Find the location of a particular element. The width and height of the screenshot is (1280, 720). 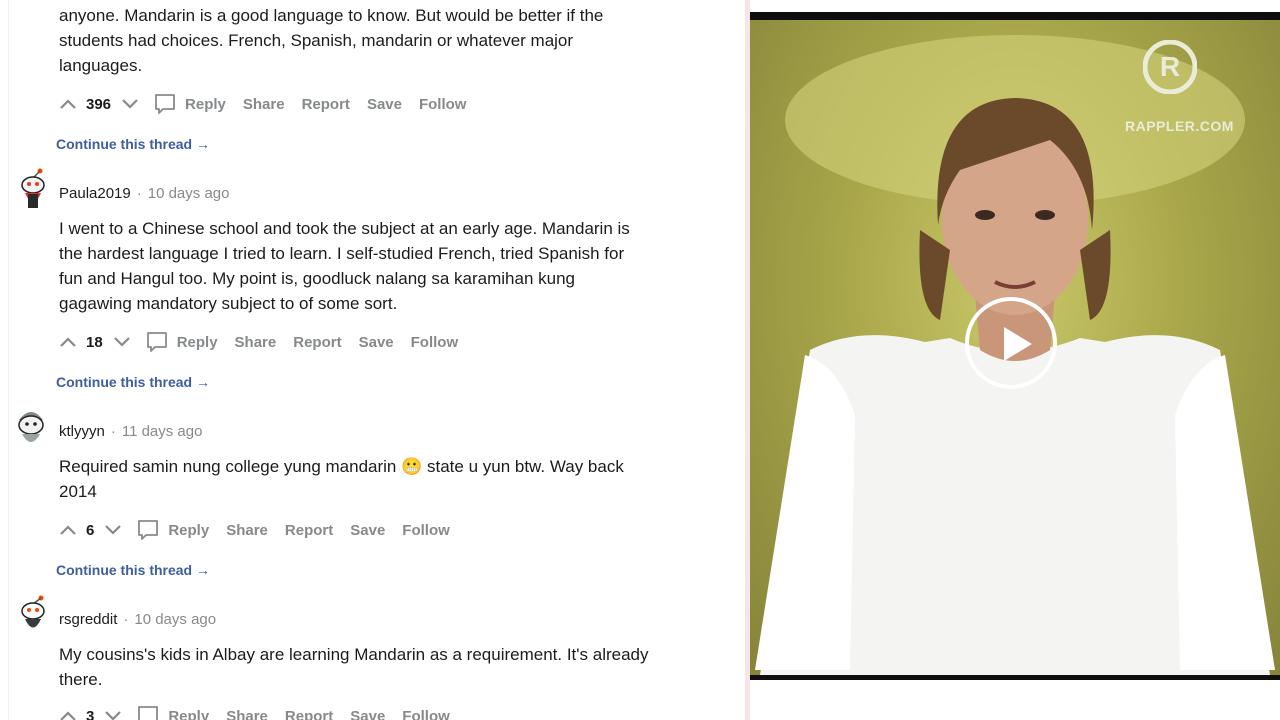

timestamp: 11 days ago is located at coordinates (162, 431).